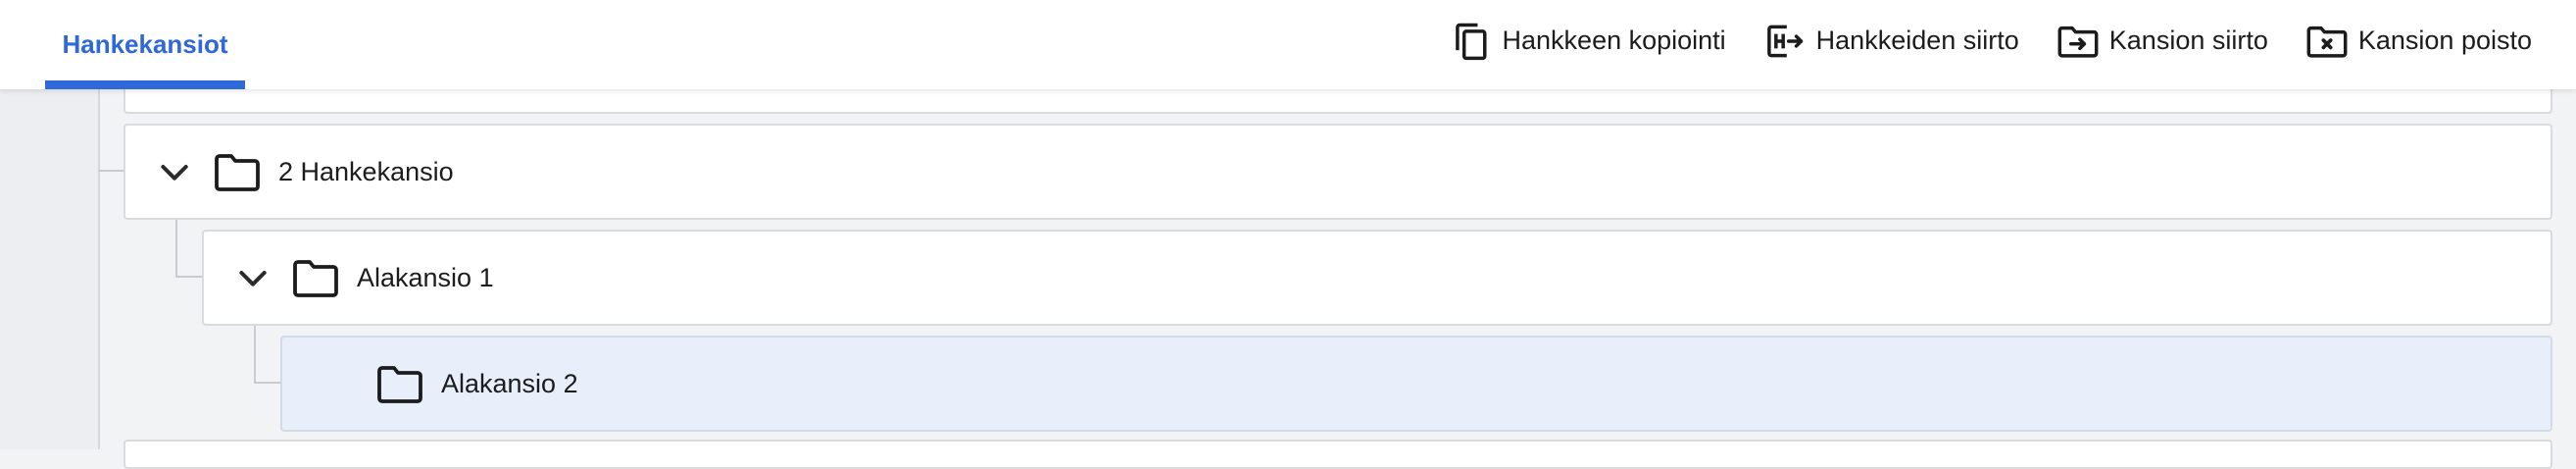  Describe the element at coordinates (49, 269) in the screenshot. I see `left-rail` at that location.